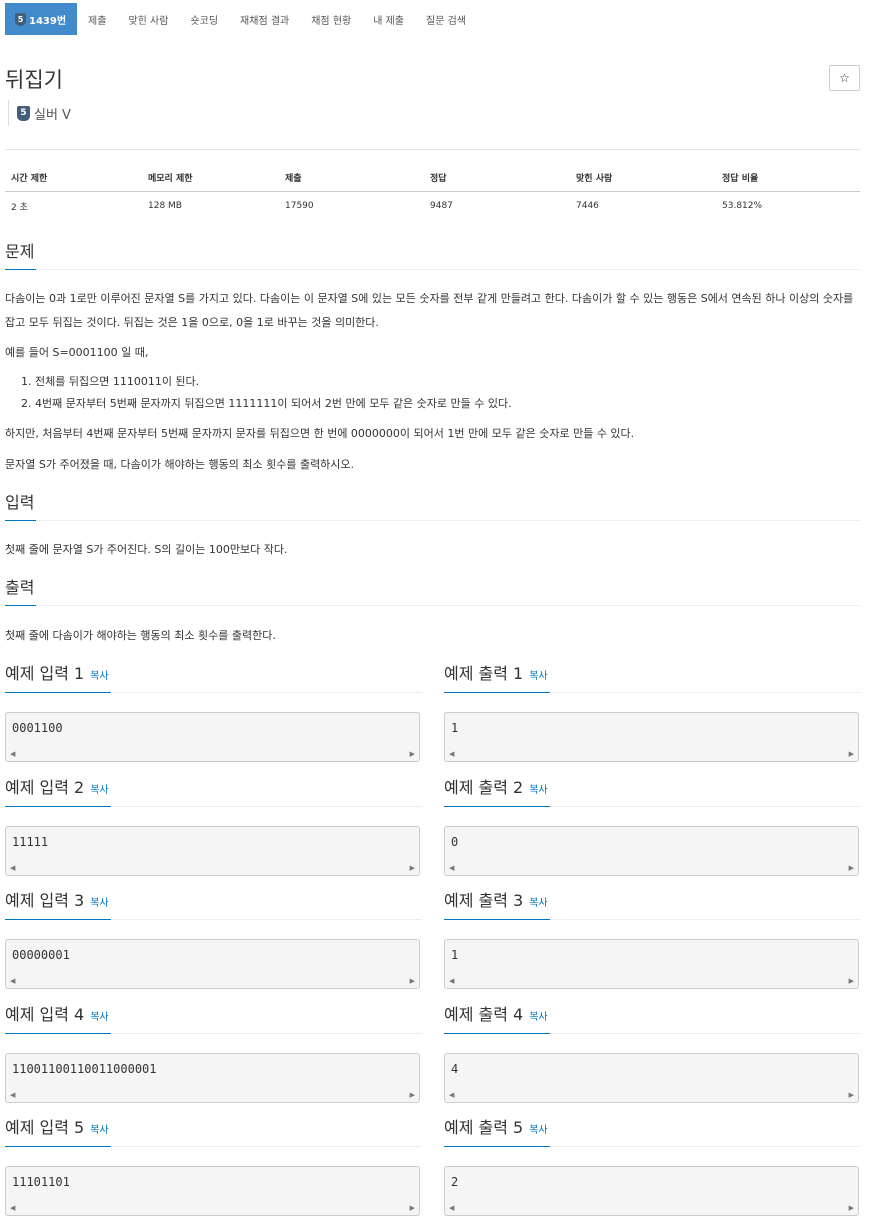  Describe the element at coordinates (21, 507) in the screenshot. I see `input-title: 입력` at that location.